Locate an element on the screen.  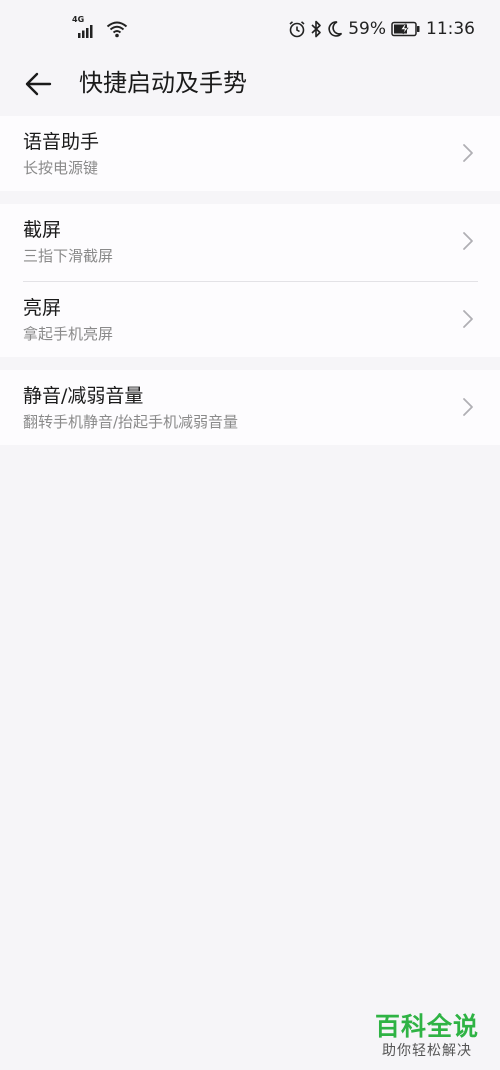
voice-assistant-item: 语音助手 长按电源键 is located at coordinates (250, 153).